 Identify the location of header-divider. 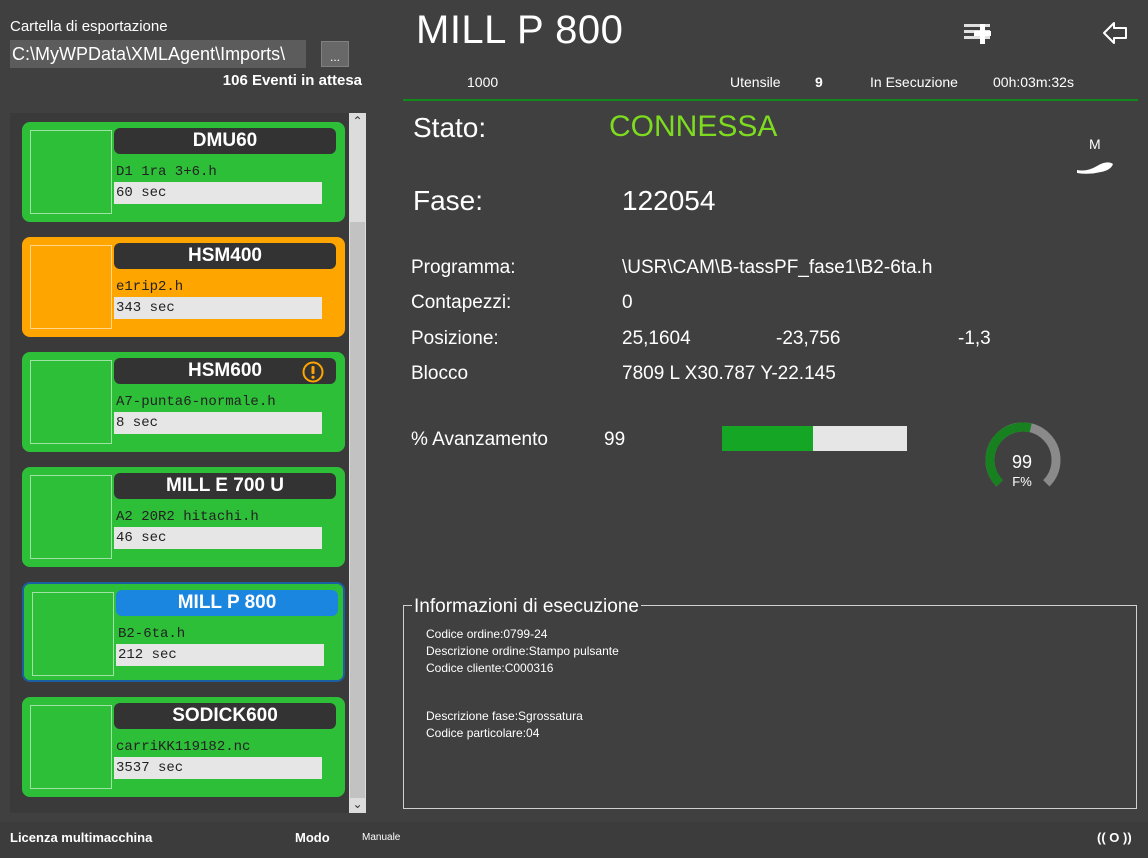
(770, 100).